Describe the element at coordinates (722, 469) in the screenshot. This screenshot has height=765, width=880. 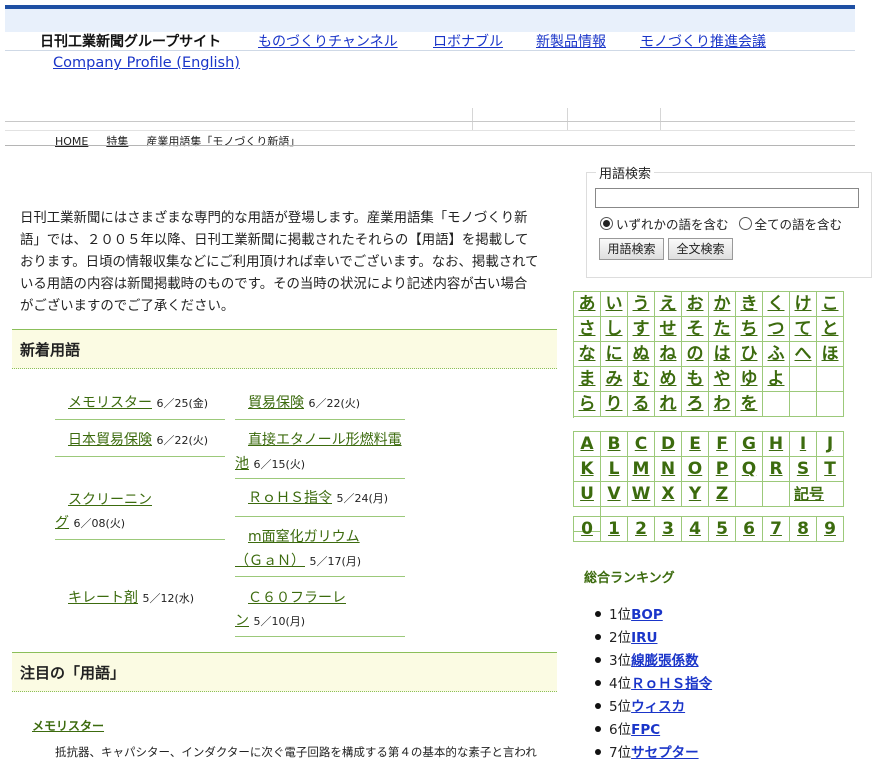
I see `index-letter-link: P` at that location.